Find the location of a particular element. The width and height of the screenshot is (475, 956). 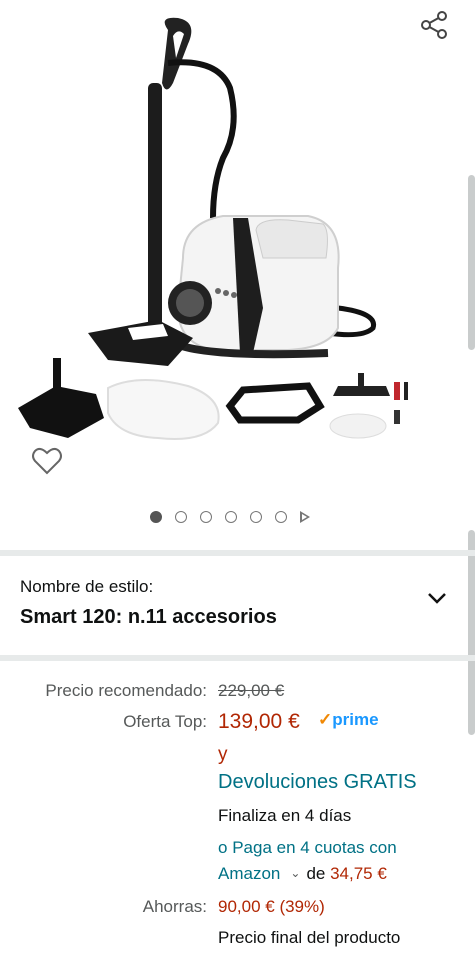

accessory-window-tool-neck is located at coordinates (361, 380).